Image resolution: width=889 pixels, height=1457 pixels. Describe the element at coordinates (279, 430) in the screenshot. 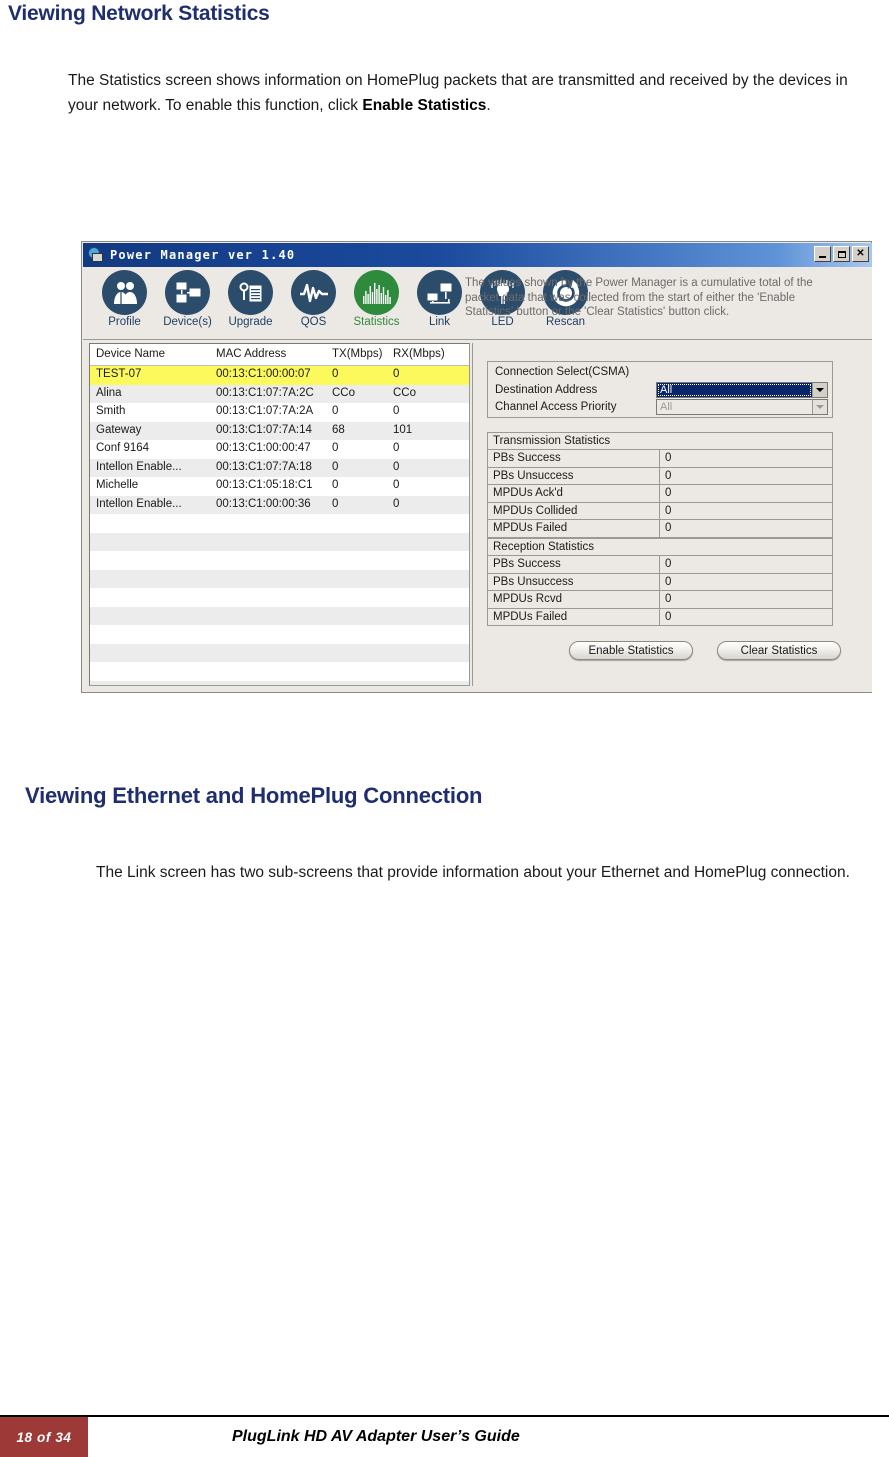

I see `table-row: Gateway 00:13:C1:07:7A:14 68 101` at that location.